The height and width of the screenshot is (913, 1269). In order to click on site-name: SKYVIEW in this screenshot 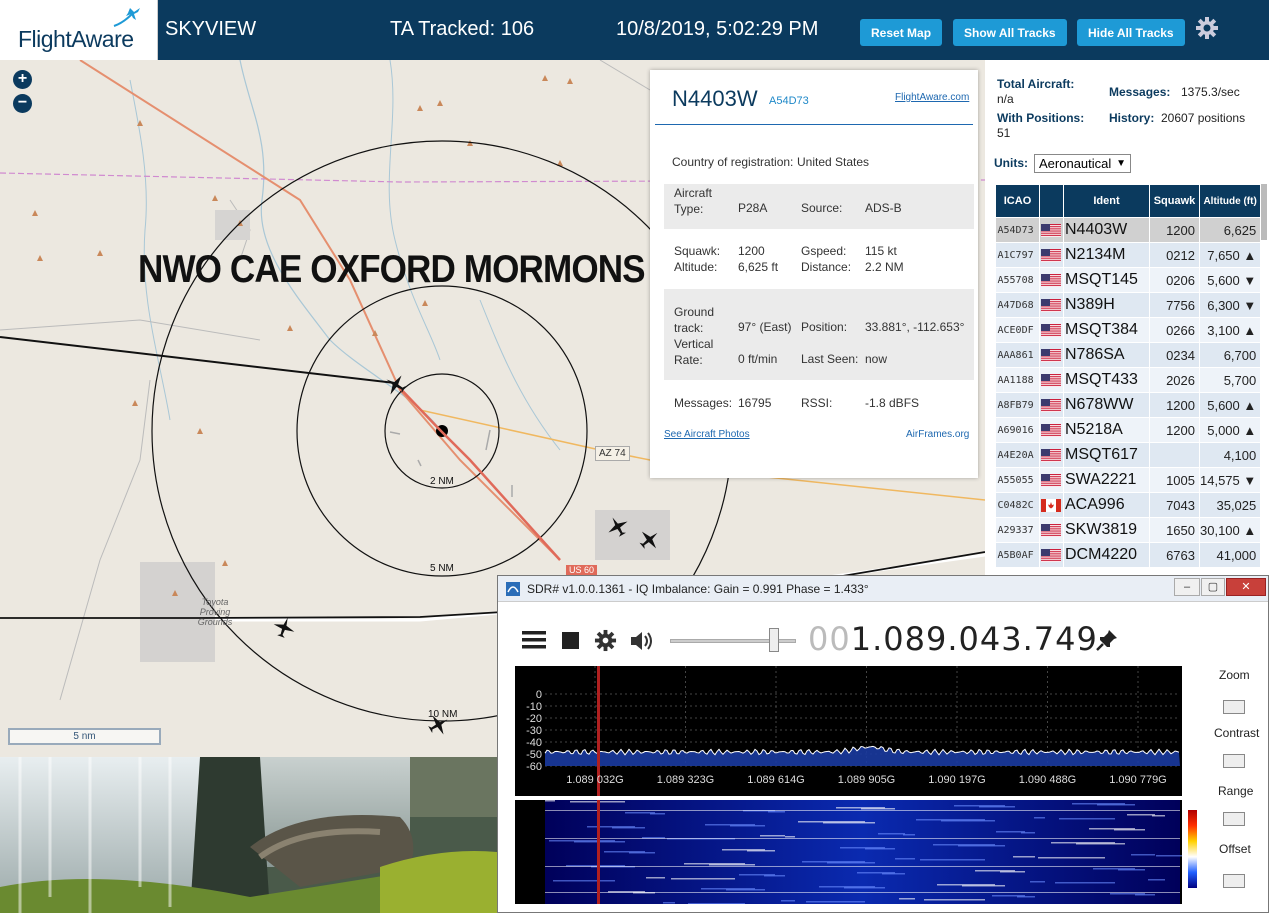, I will do `click(211, 29)`.